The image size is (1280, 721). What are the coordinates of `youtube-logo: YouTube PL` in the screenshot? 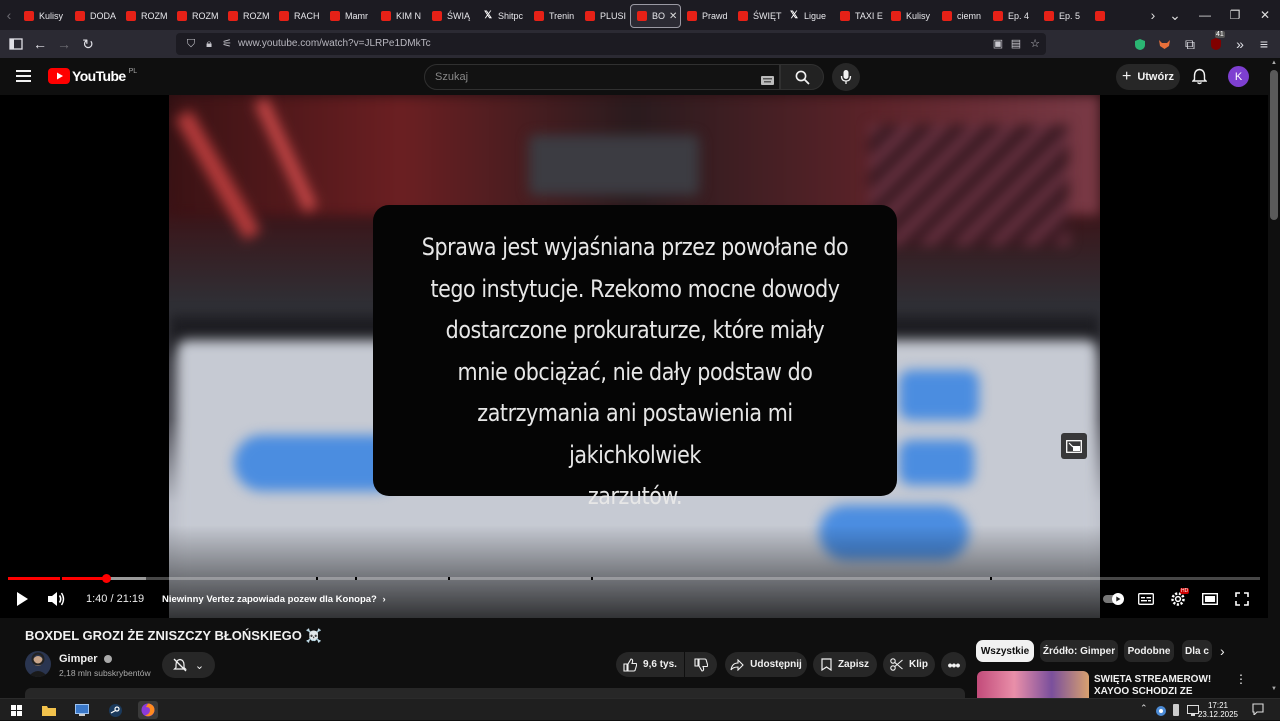 It's located at (92, 76).